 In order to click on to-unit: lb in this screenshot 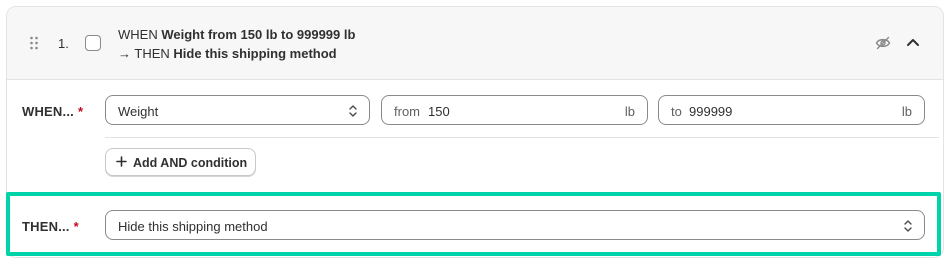, I will do `click(906, 111)`.